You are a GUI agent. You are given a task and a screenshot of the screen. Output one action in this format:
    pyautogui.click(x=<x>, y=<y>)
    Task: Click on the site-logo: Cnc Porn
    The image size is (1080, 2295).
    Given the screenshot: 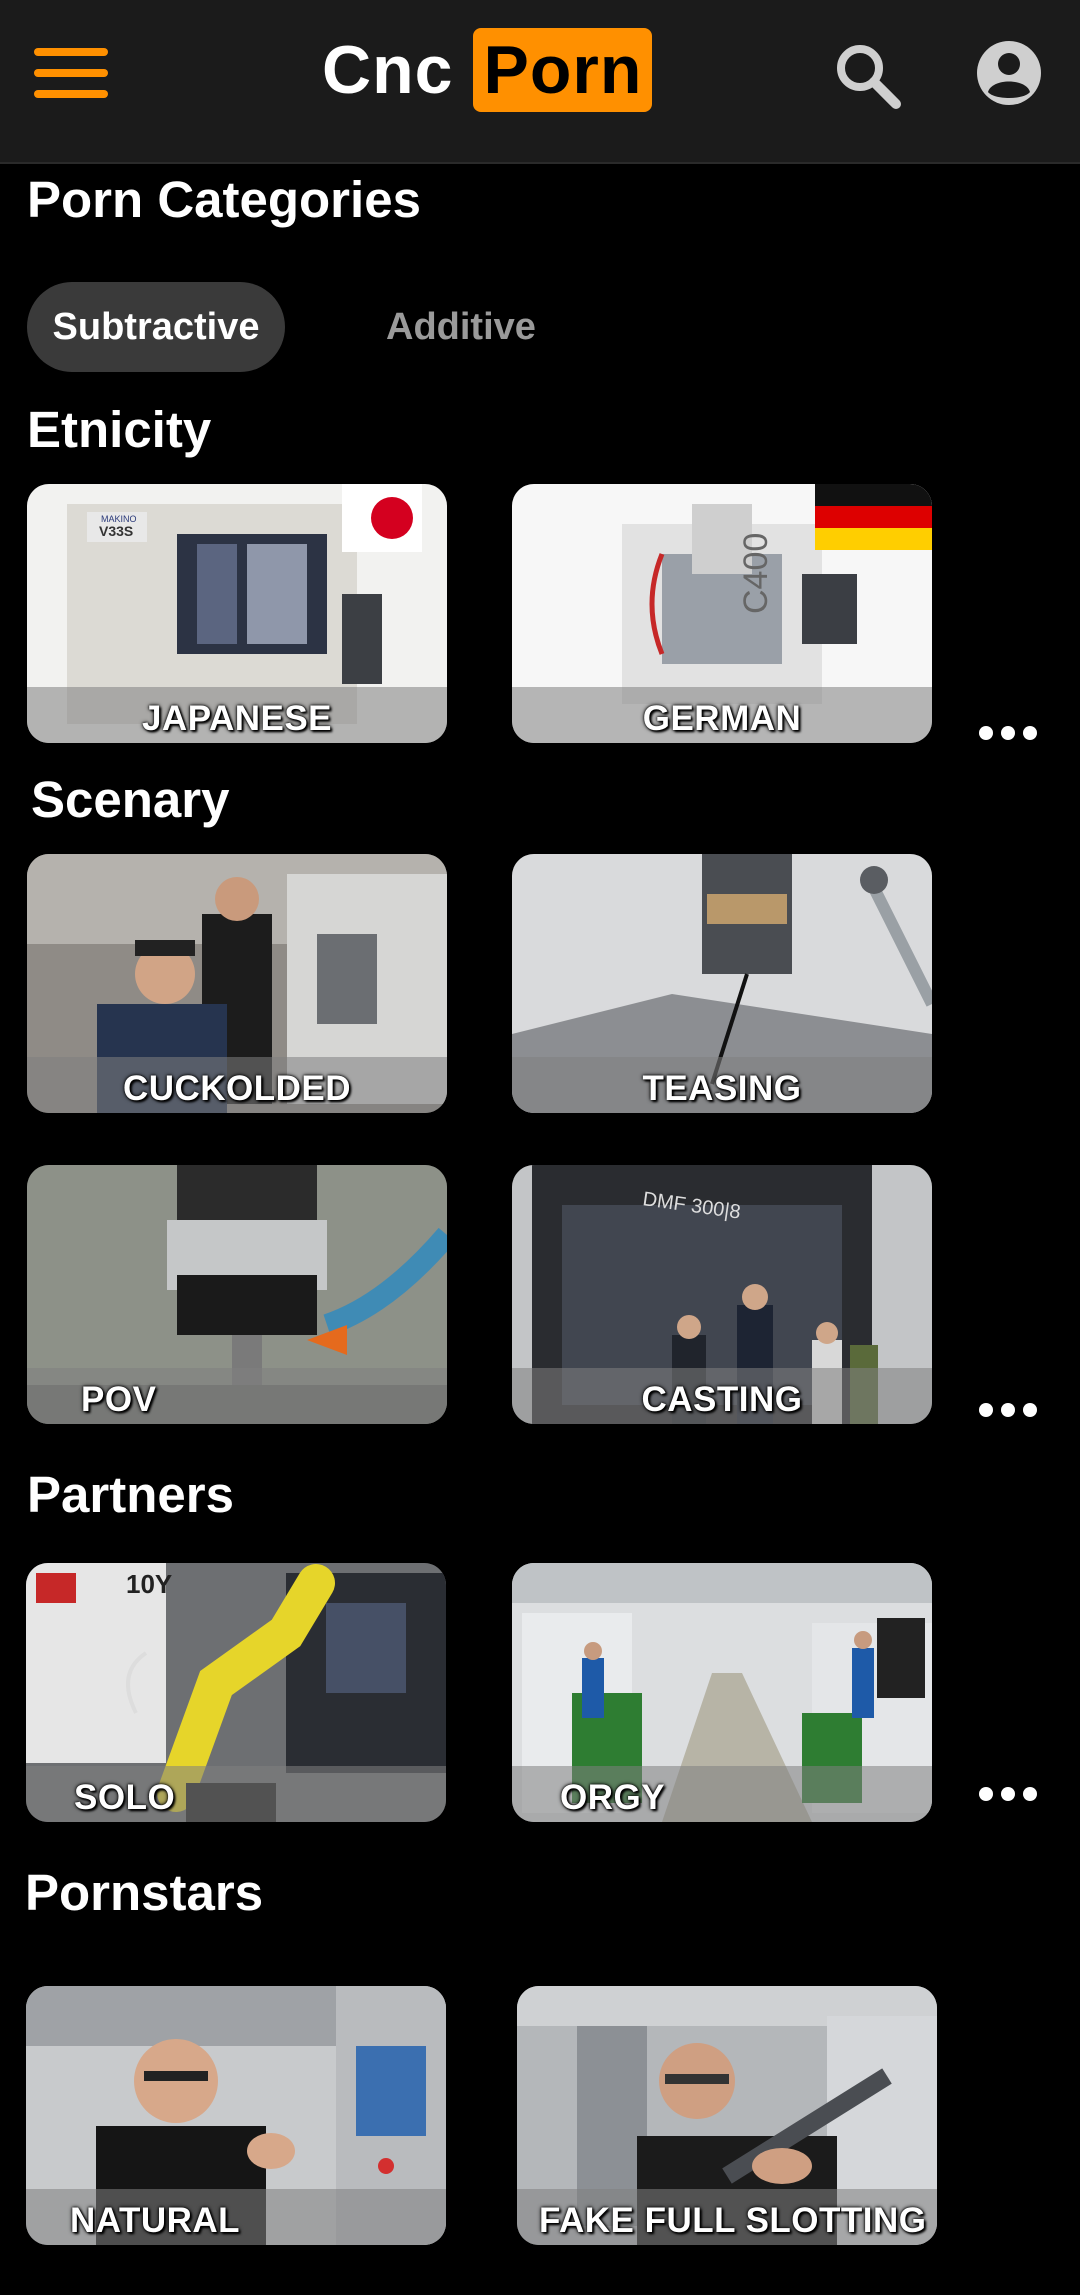 What is the action you would take?
    pyautogui.click(x=487, y=70)
    